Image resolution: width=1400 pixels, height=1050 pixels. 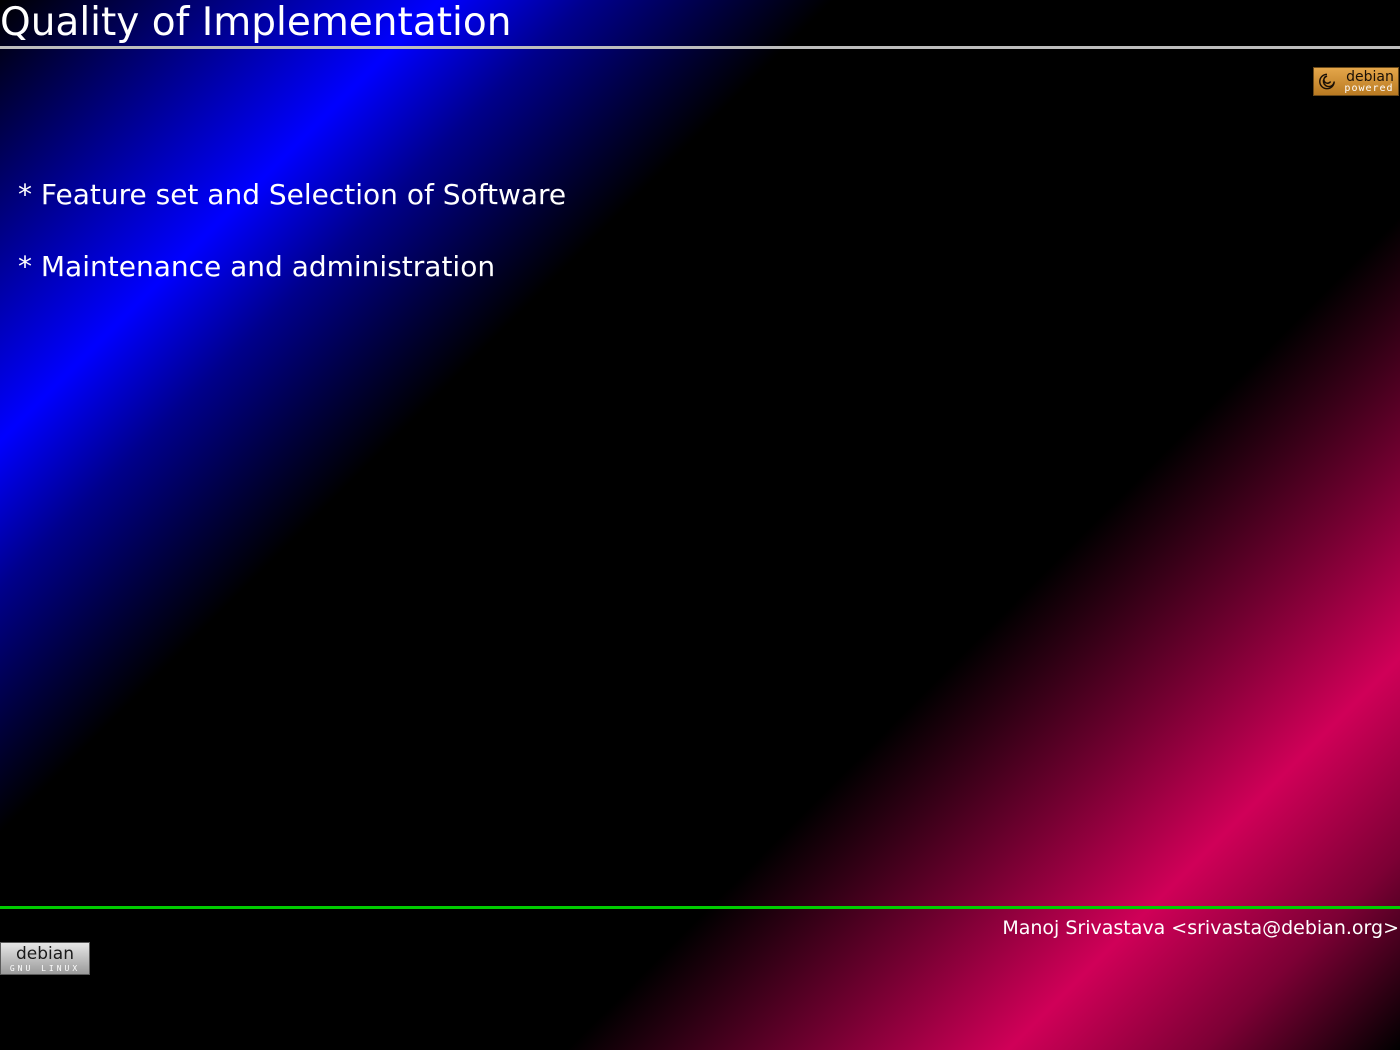 I want to click on debian-swirl-icon, so click(x=1327, y=81).